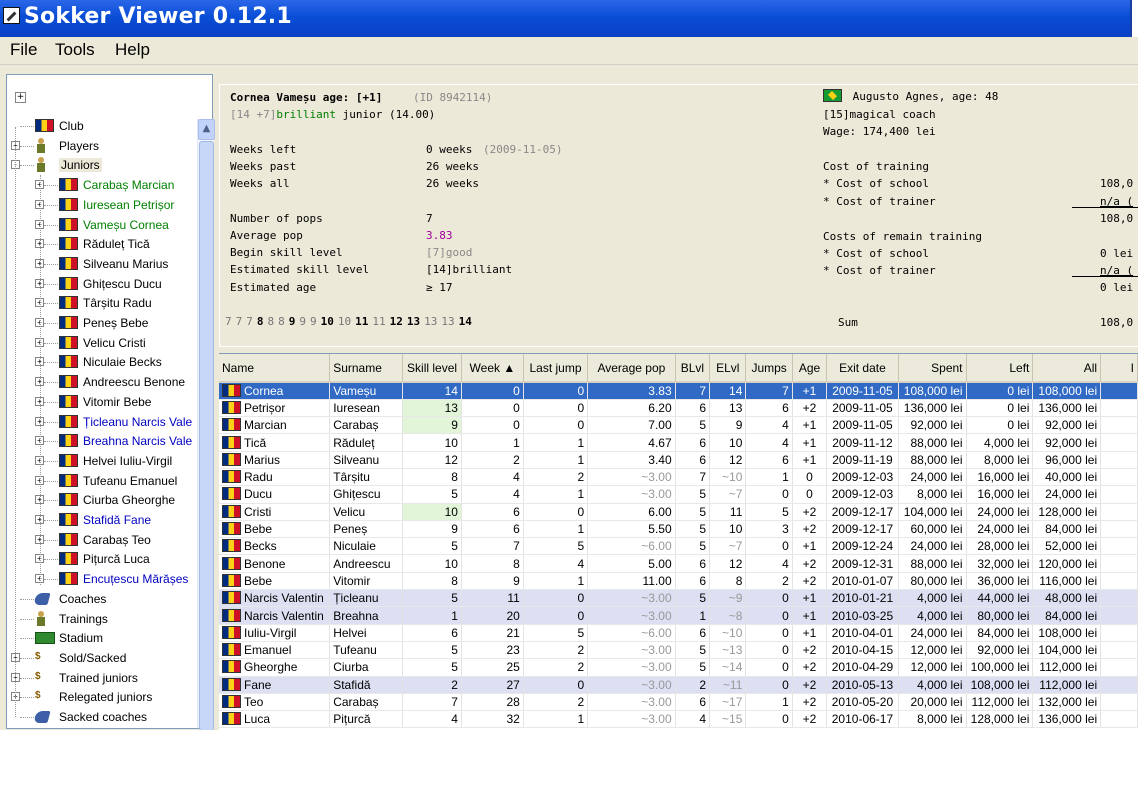 The width and height of the screenshot is (1138, 802). I want to click on tree-scrollbar: ▲, so click(206, 425).